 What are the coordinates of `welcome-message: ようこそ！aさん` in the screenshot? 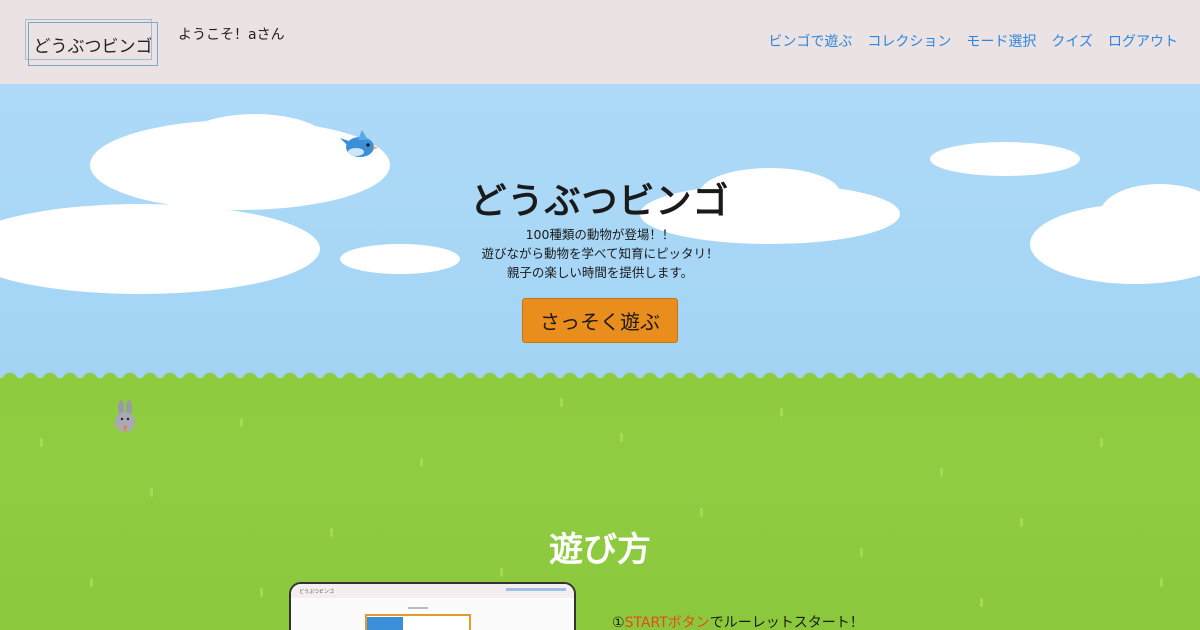 It's located at (231, 35).